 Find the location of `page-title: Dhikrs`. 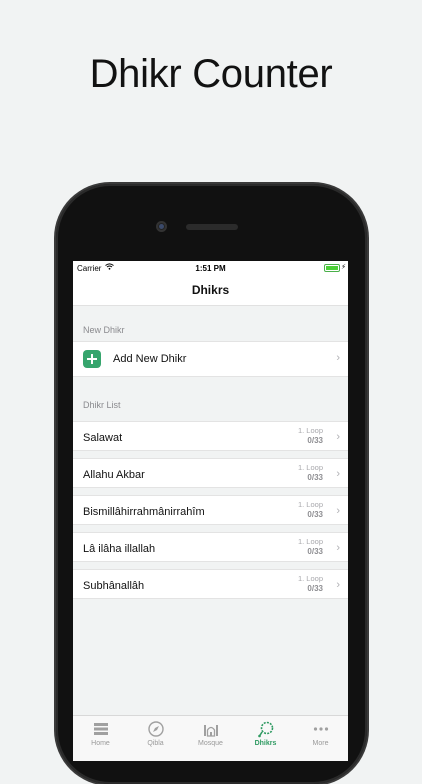

page-title: Dhikrs is located at coordinates (210, 290).